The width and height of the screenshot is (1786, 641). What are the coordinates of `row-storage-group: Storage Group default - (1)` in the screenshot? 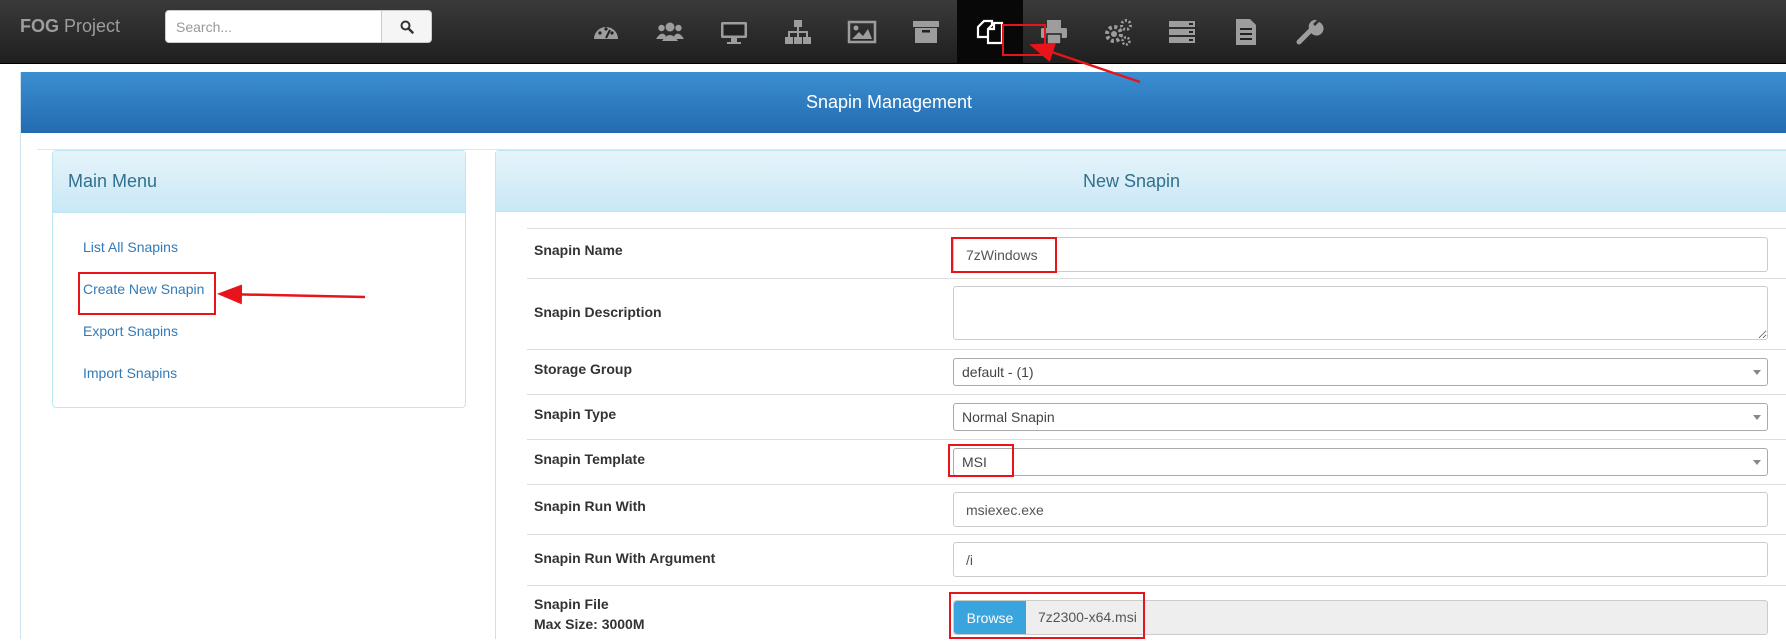 It's located at (1156, 372).